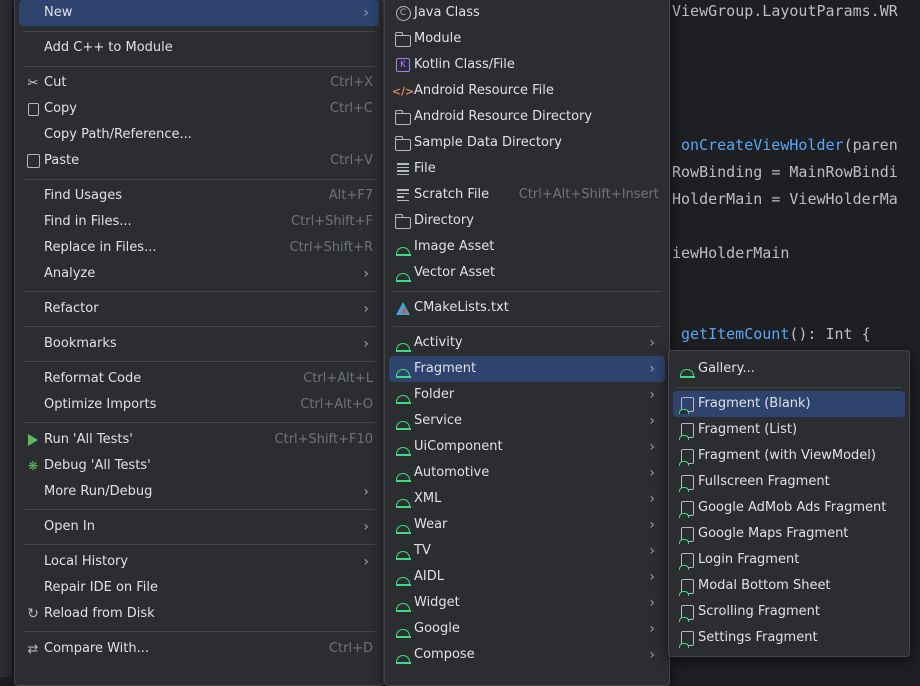 The height and width of the screenshot is (686, 920). What do you see at coordinates (527, 221) in the screenshot?
I see `new-menu-item-directory: Directory` at bounding box center [527, 221].